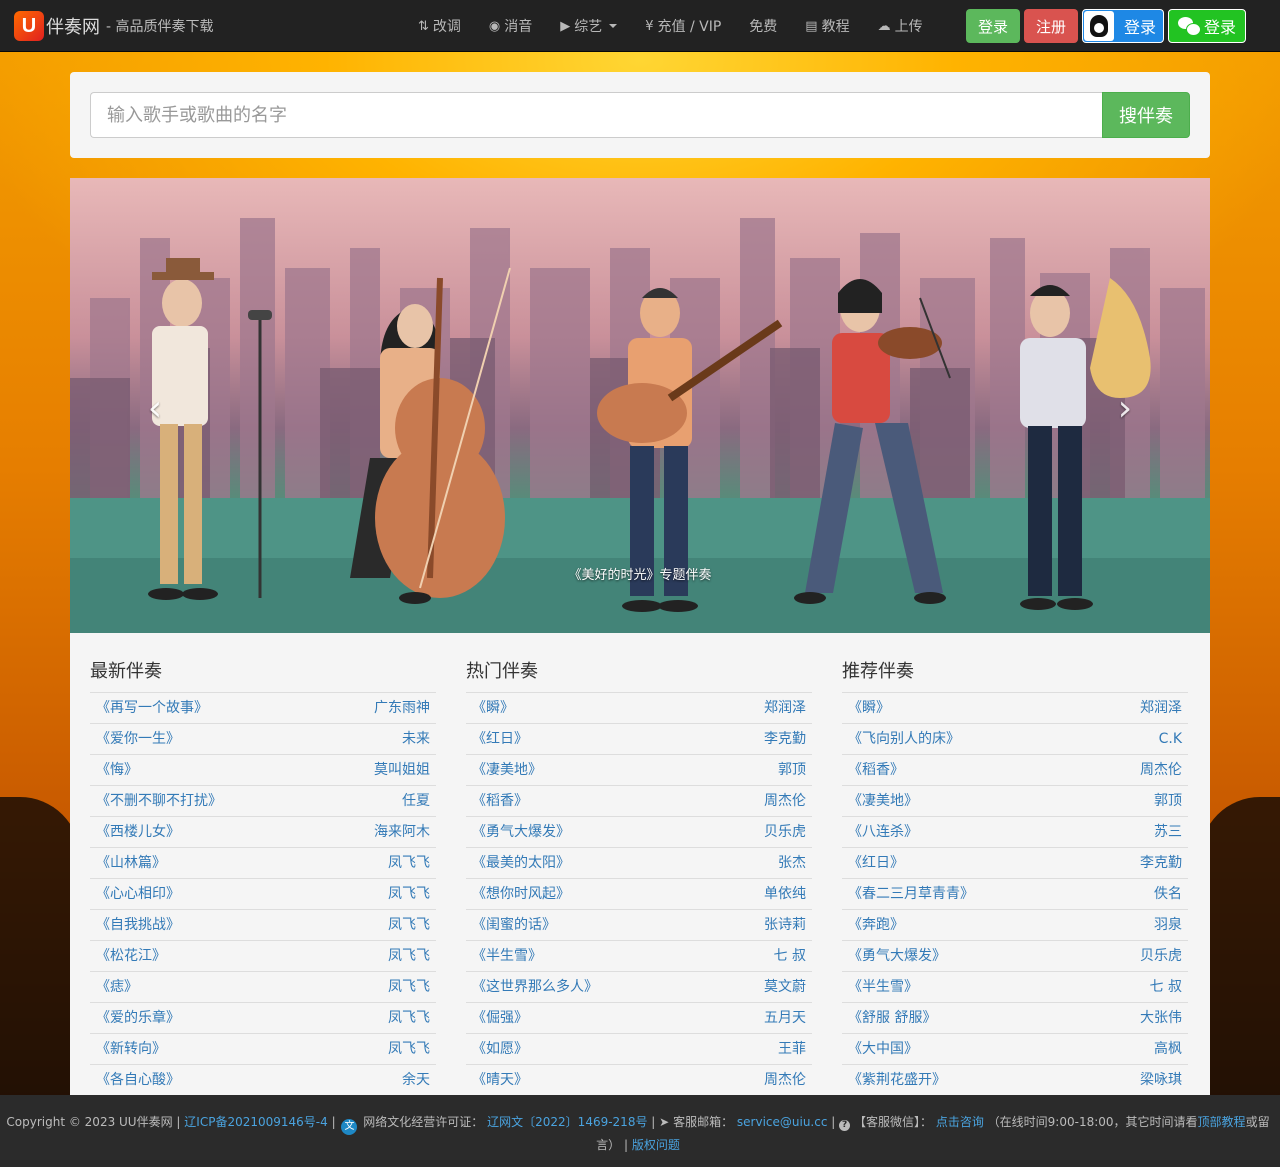 The width and height of the screenshot is (1280, 1167). Describe the element at coordinates (792, 863) in the screenshot. I see `artist-link: 张杰` at that location.